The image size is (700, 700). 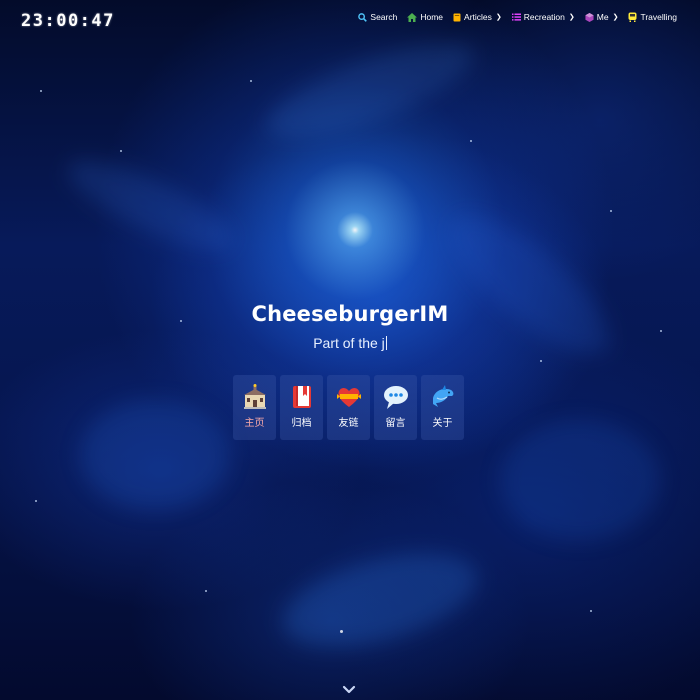 What do you see at coordinates (632, 17) in the screenshot?
I see `train-icon` at bounding box center [632, 17].